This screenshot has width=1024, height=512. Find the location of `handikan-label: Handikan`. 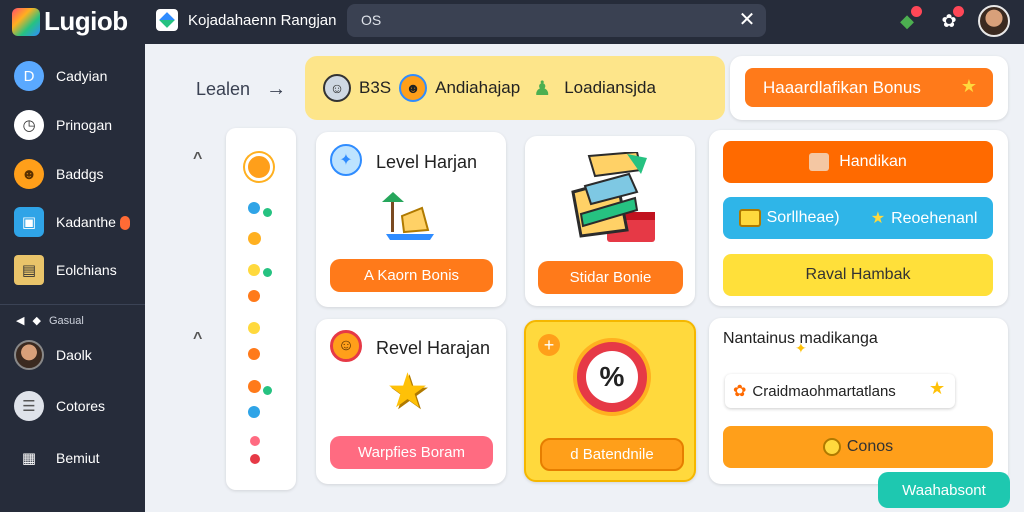

handikan-label: Handikan is located at coordinates (873, 161).